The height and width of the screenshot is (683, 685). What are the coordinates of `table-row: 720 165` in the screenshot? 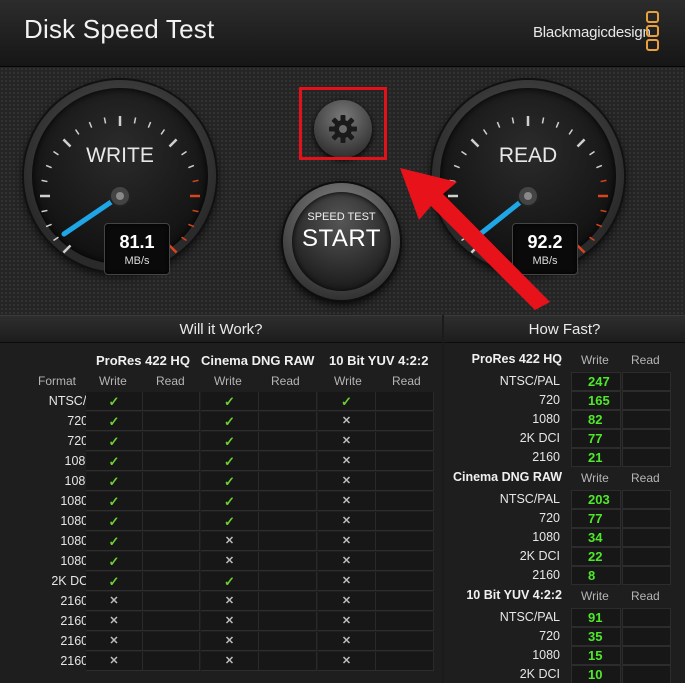 It's located at (564, 400).